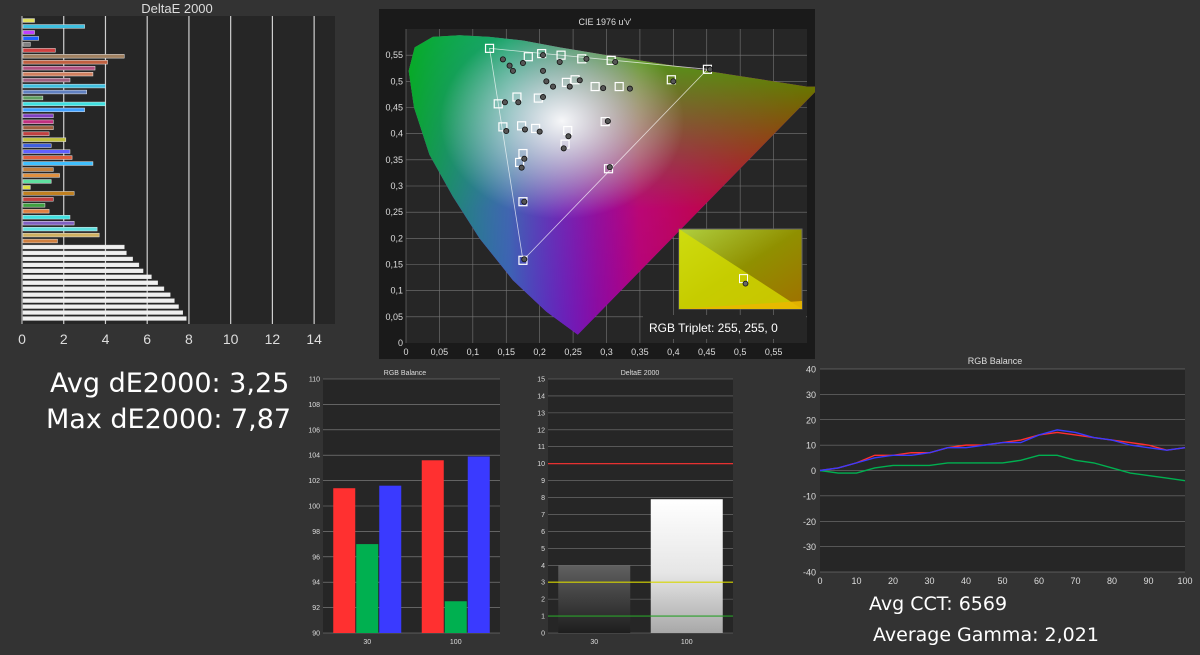  I want to click on max-de2000-label: Max dE2000: 7,87, so click(169, 419).